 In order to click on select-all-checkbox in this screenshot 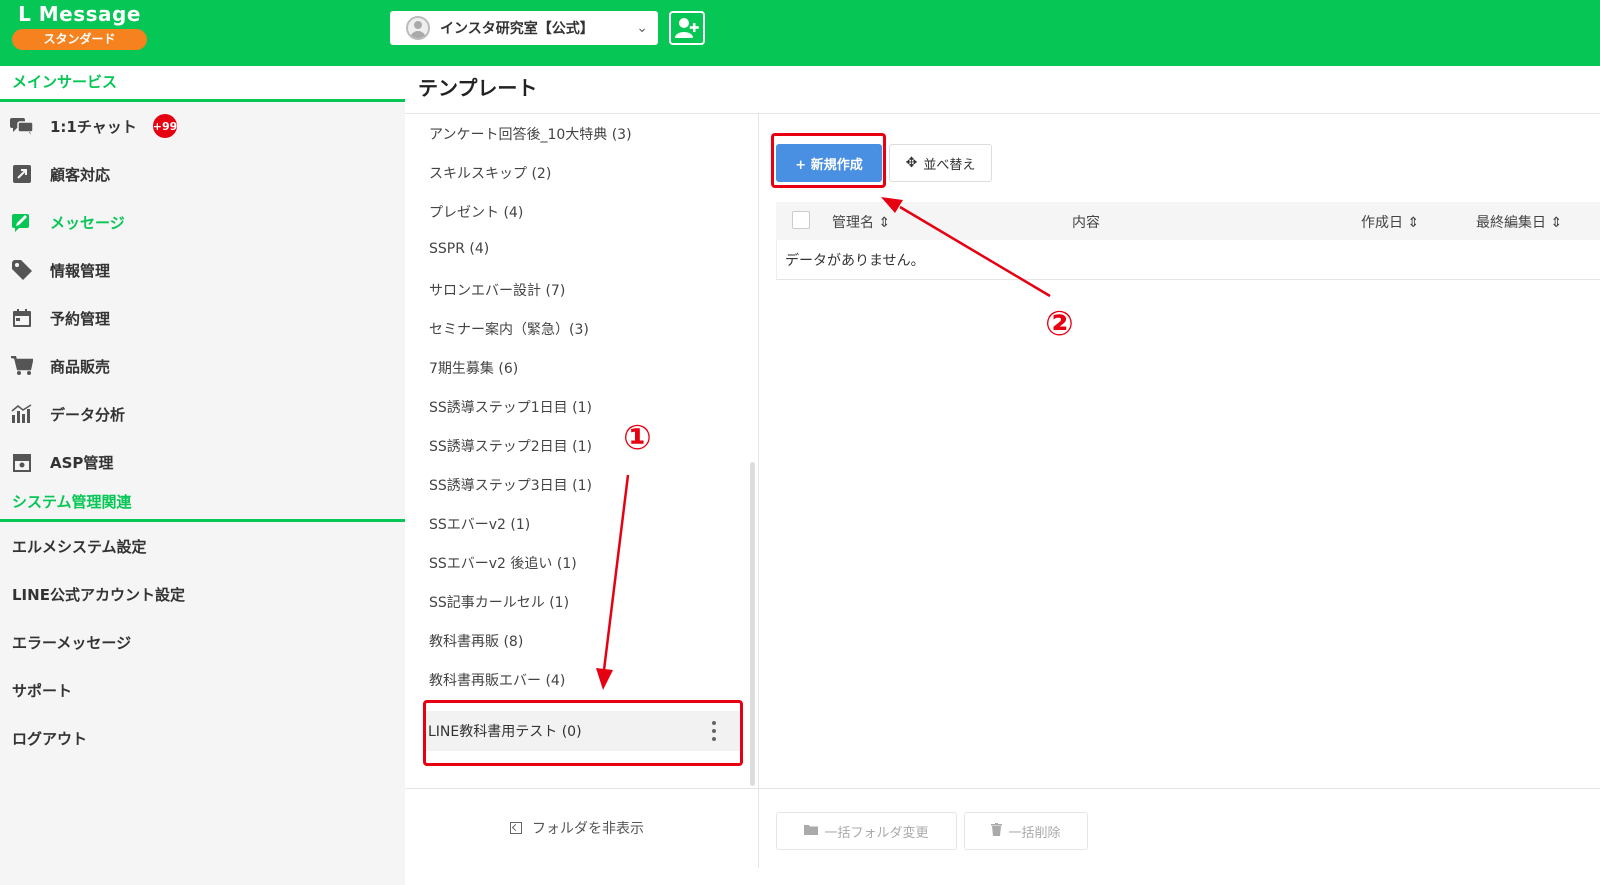, I will do `click(801, 220)`.